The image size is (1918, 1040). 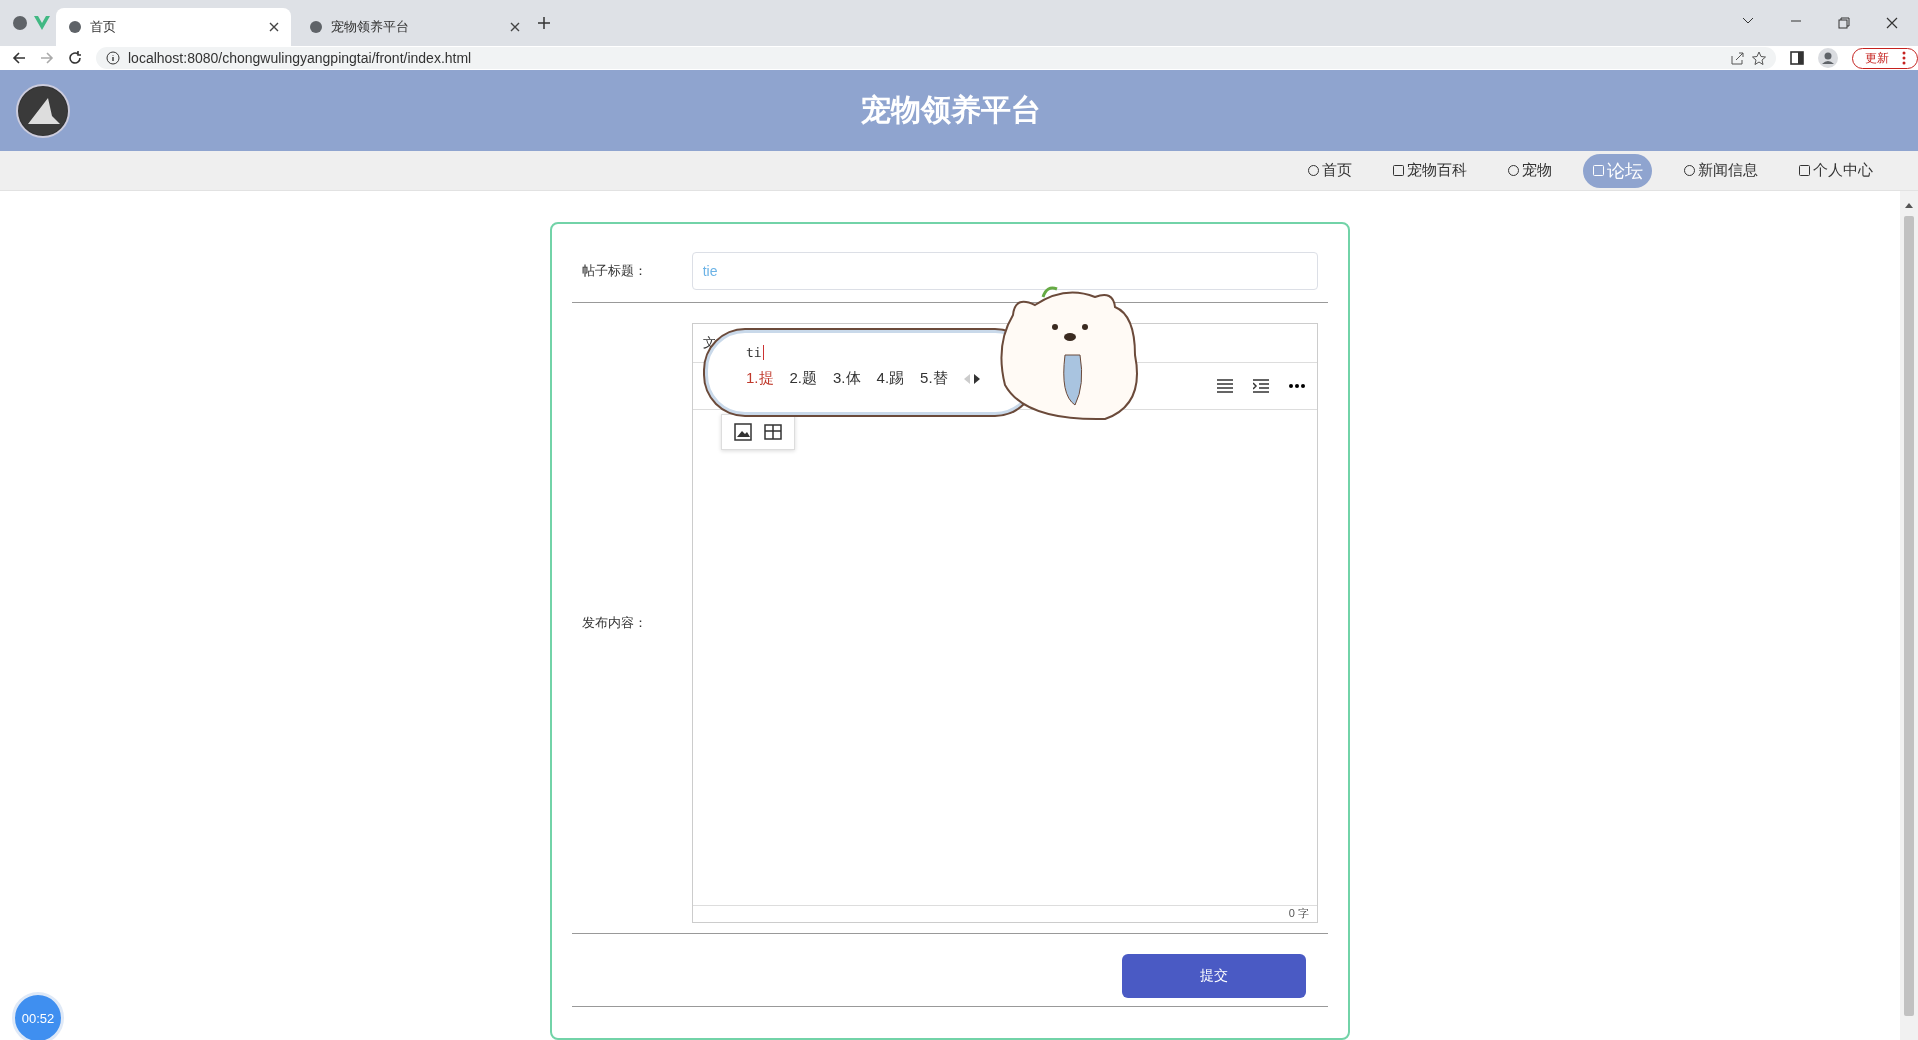 What do you see at coordinates (1796, 21) in the screenshot?
I see `minimize-icon` at bounding box center [1796, 21].